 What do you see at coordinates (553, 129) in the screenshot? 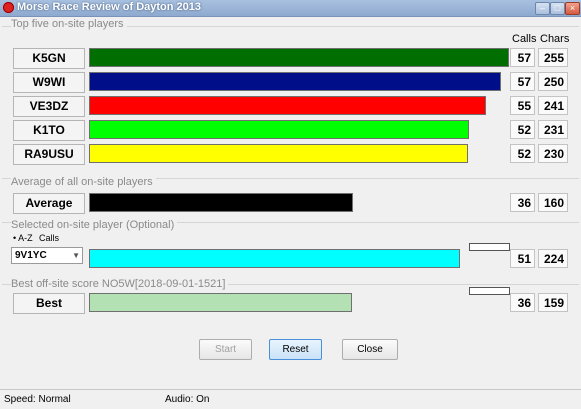
I see `chars-value: 231` at bounding box center [553, 129].